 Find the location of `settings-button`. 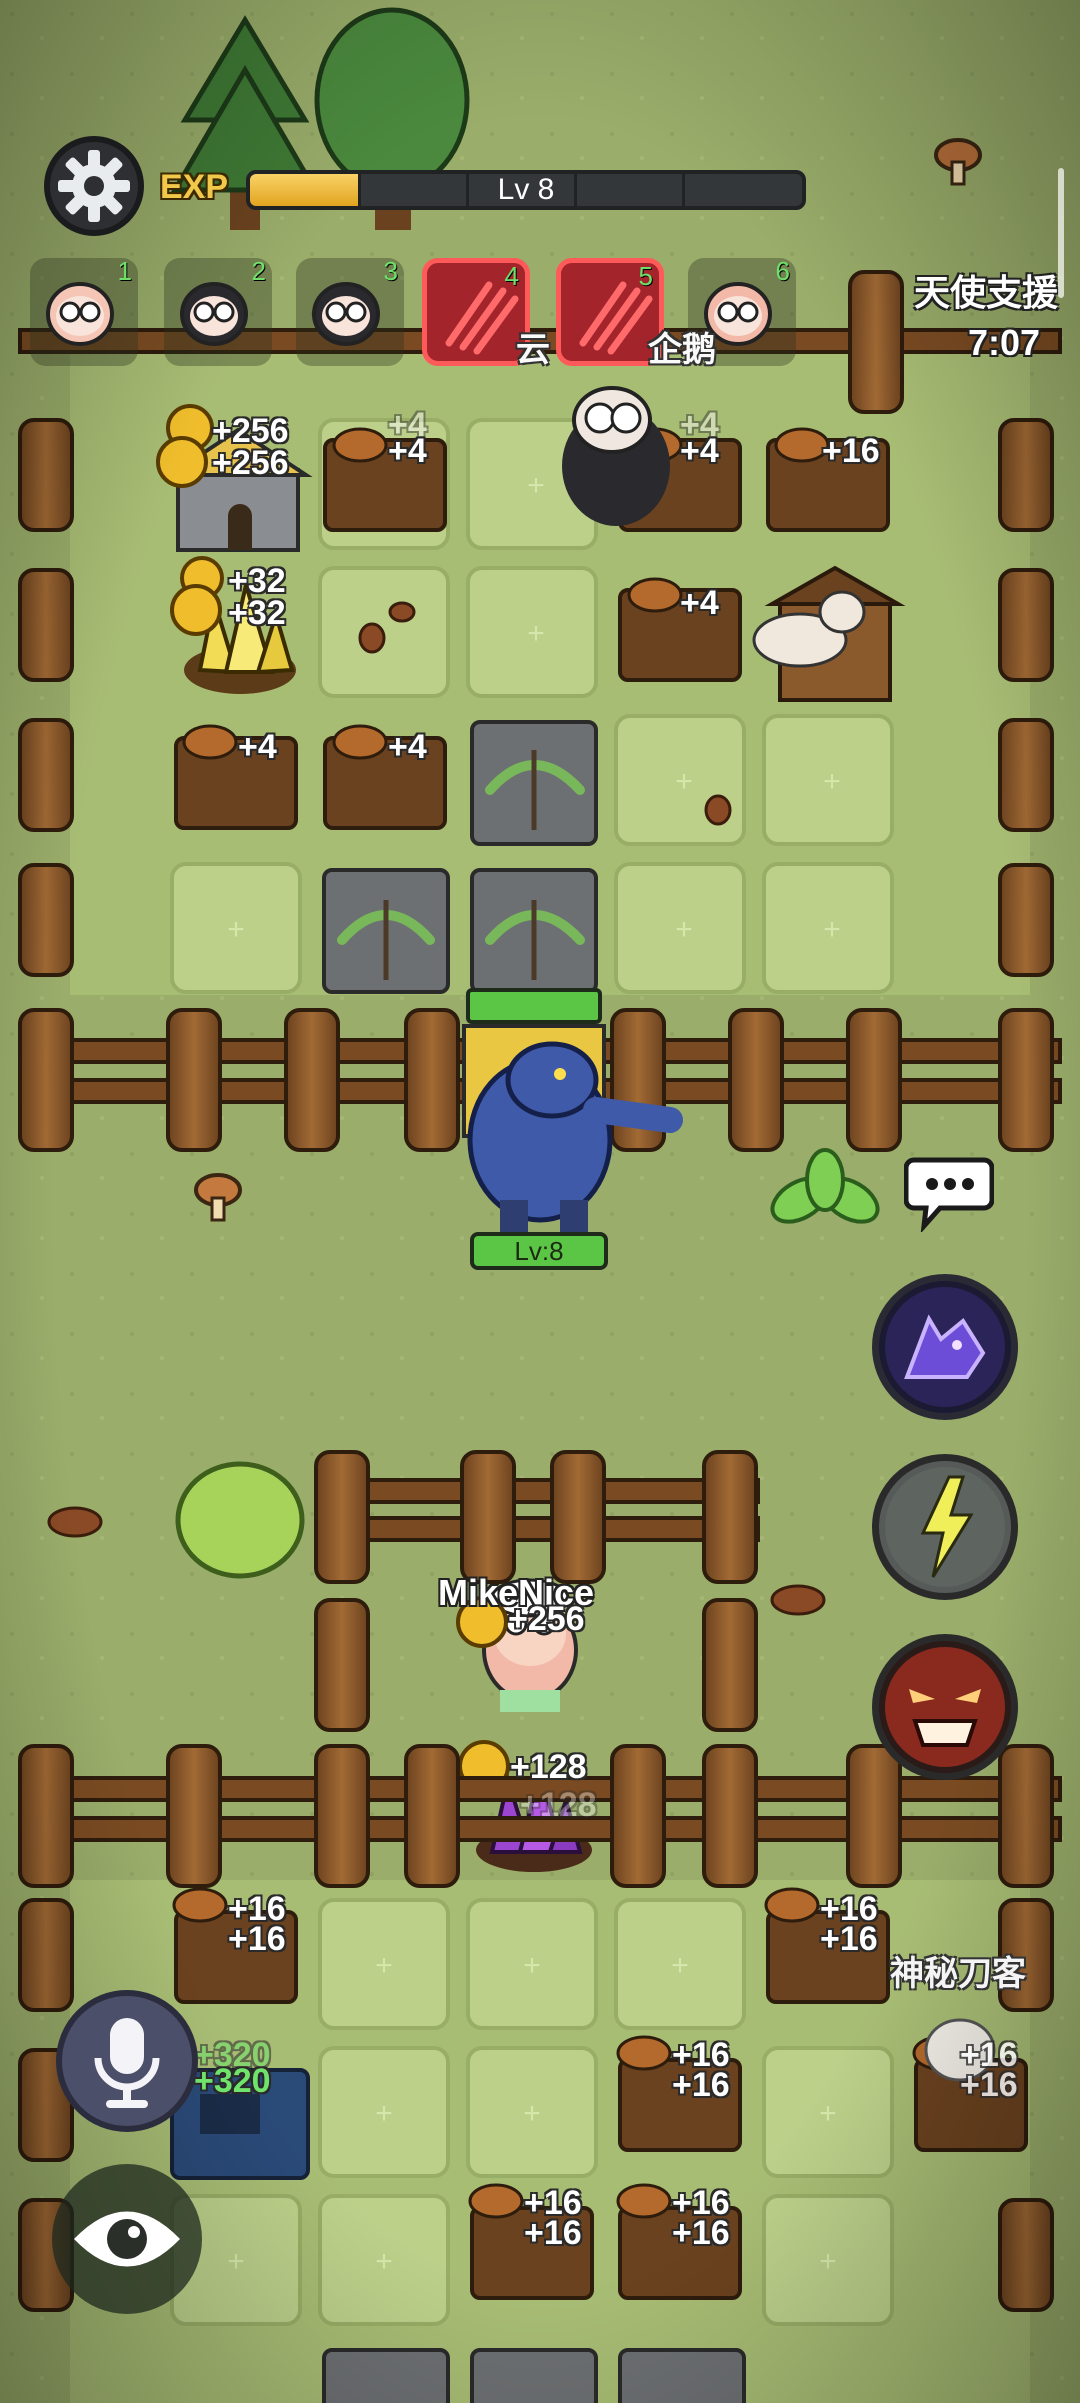

settings-button is located at coordinates (94, 186).